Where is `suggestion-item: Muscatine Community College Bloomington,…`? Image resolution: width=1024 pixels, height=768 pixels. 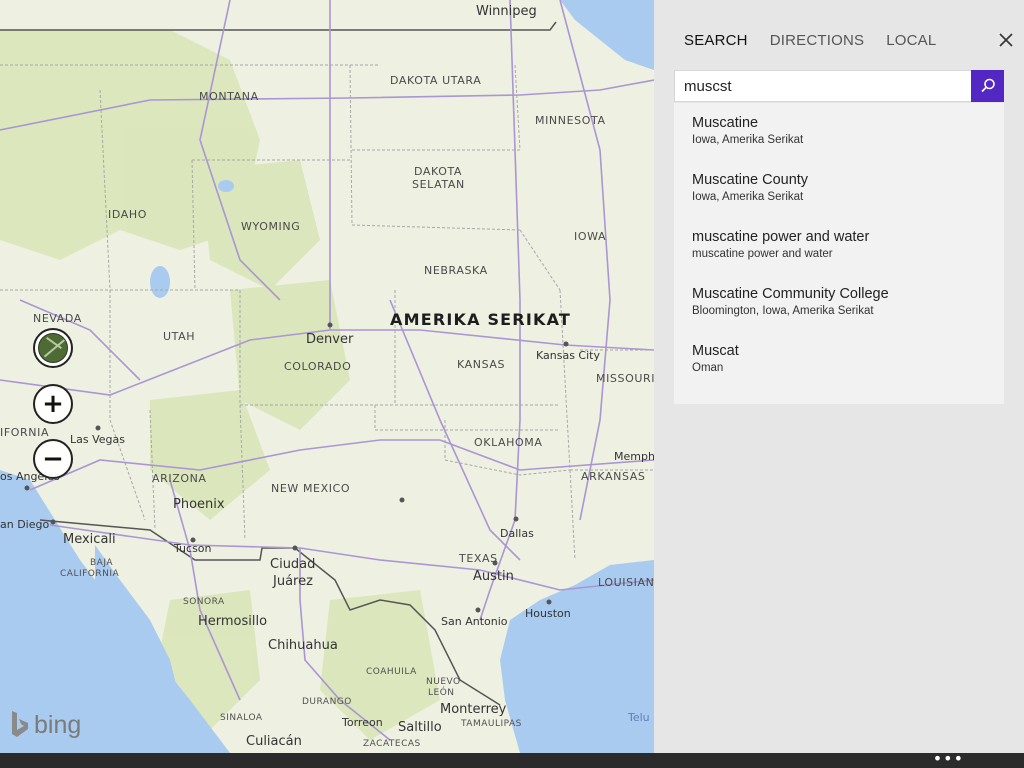 suggestion-item: Muscatine Community College Bloomington,… is located at coordinates (839, 302).